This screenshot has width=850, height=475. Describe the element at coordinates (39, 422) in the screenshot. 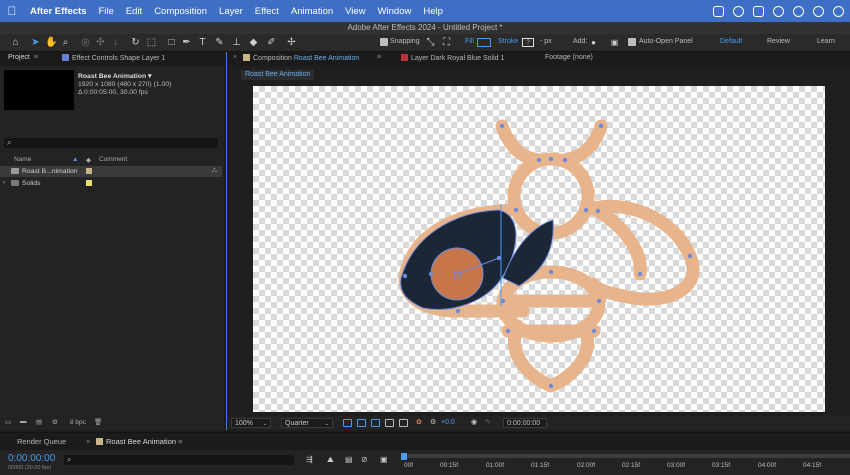

I see `new-comp-icon: ▤` at that location.